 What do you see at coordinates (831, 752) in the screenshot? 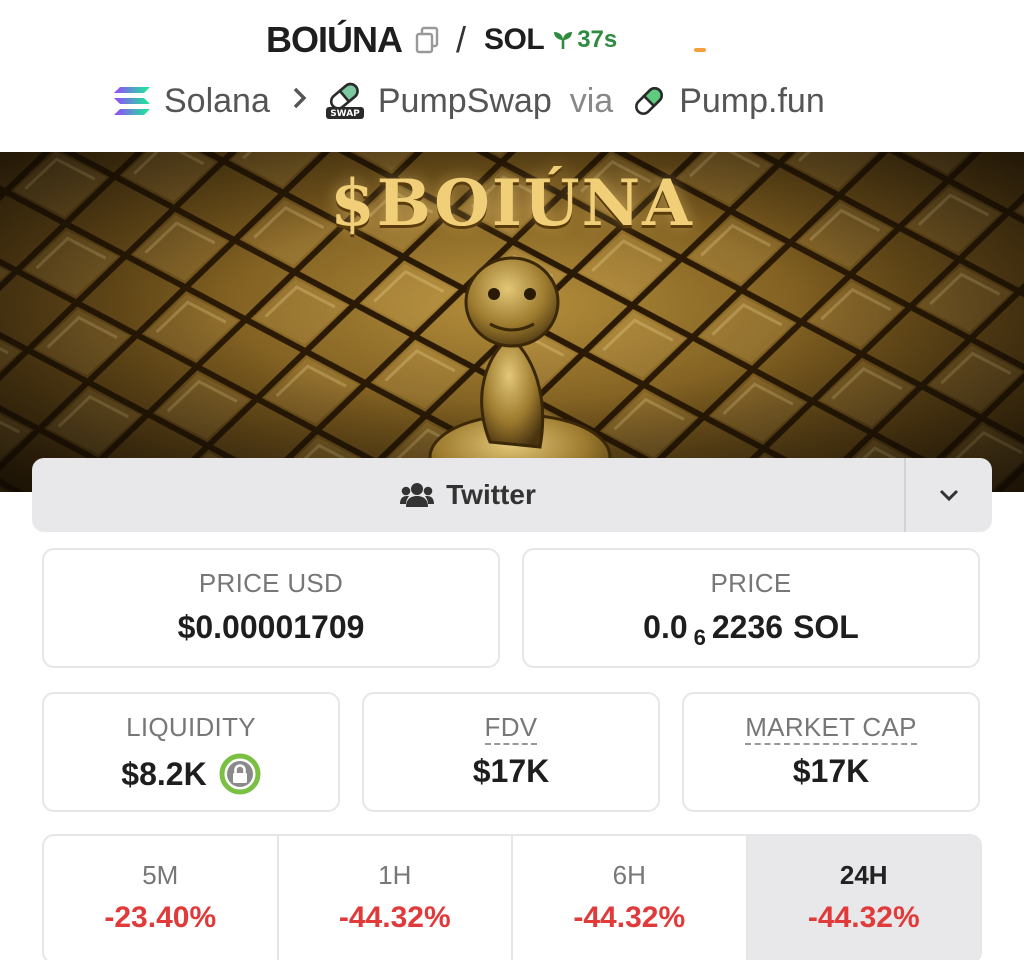
I see `market-cap-card: MARKET CAP $17K` at bounding box center [831, 752].